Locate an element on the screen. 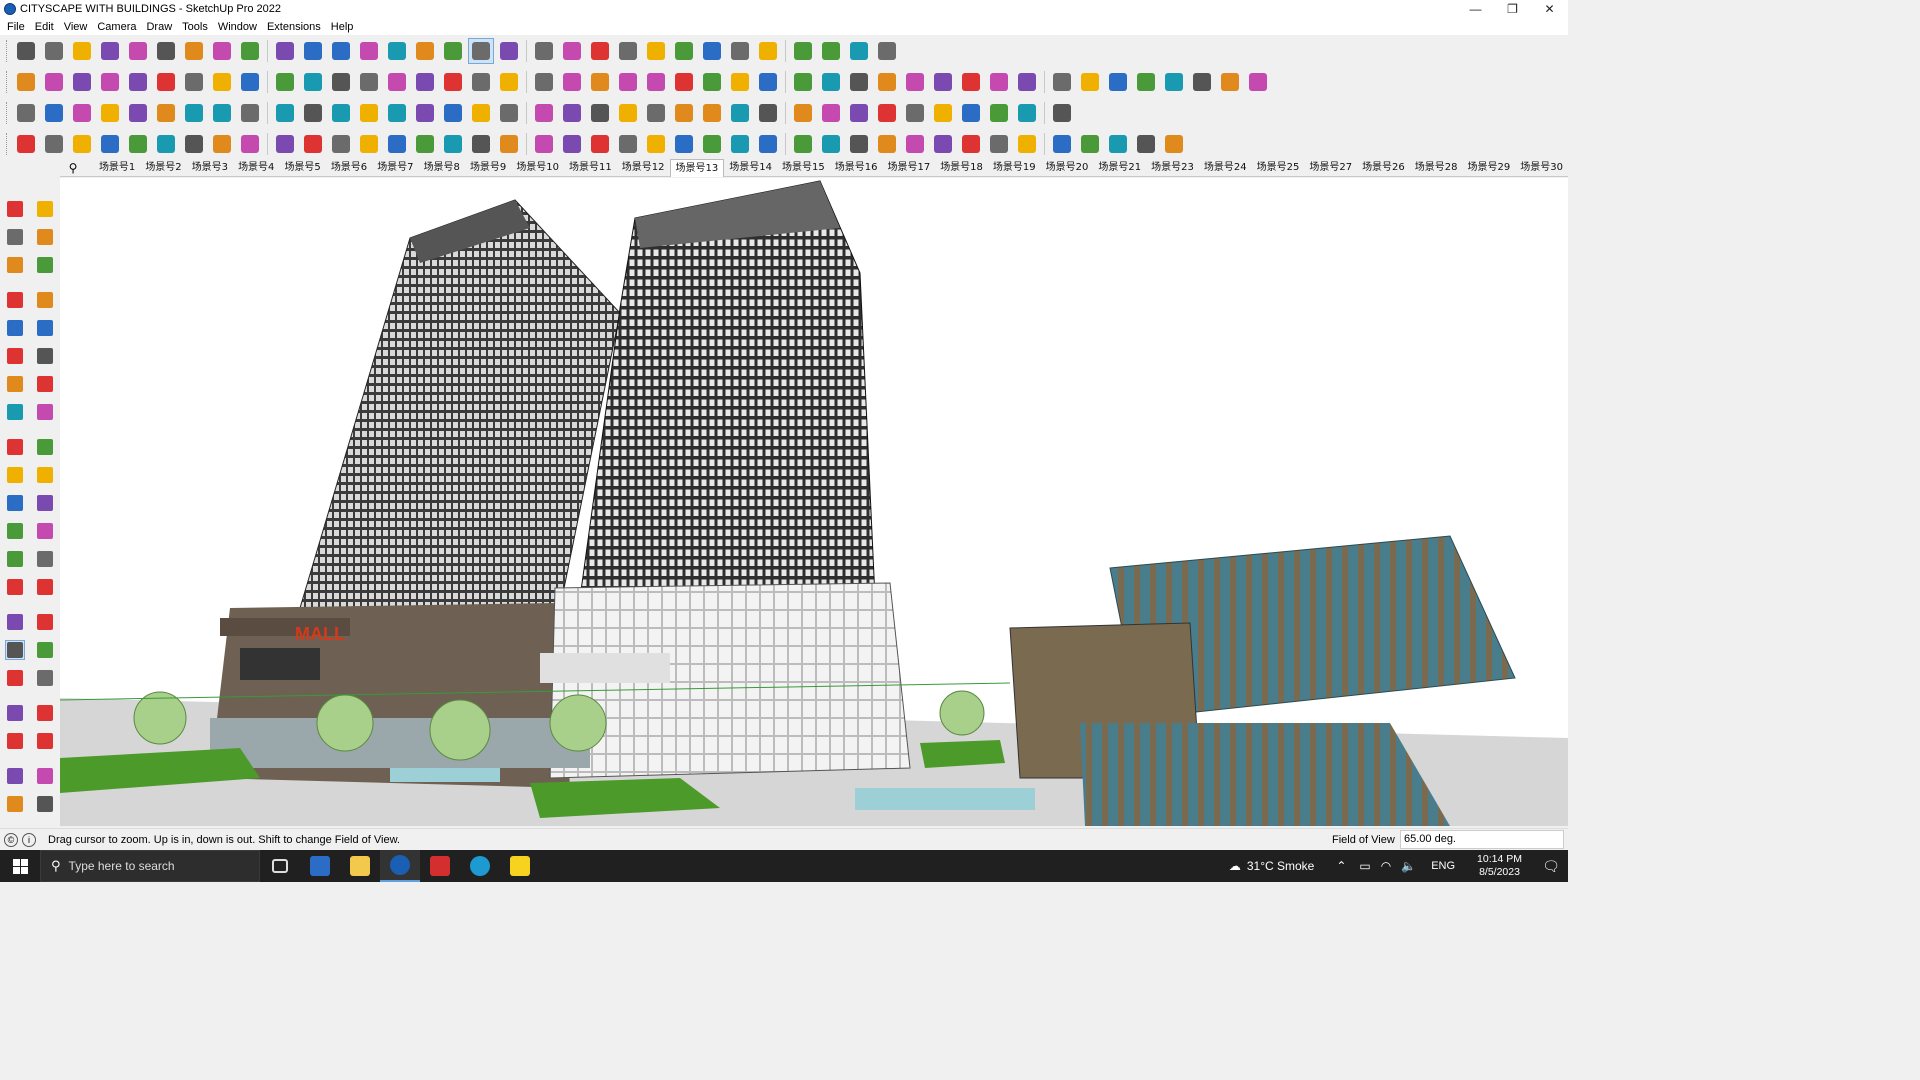  swirl-button is located at coordinates (712, 113).